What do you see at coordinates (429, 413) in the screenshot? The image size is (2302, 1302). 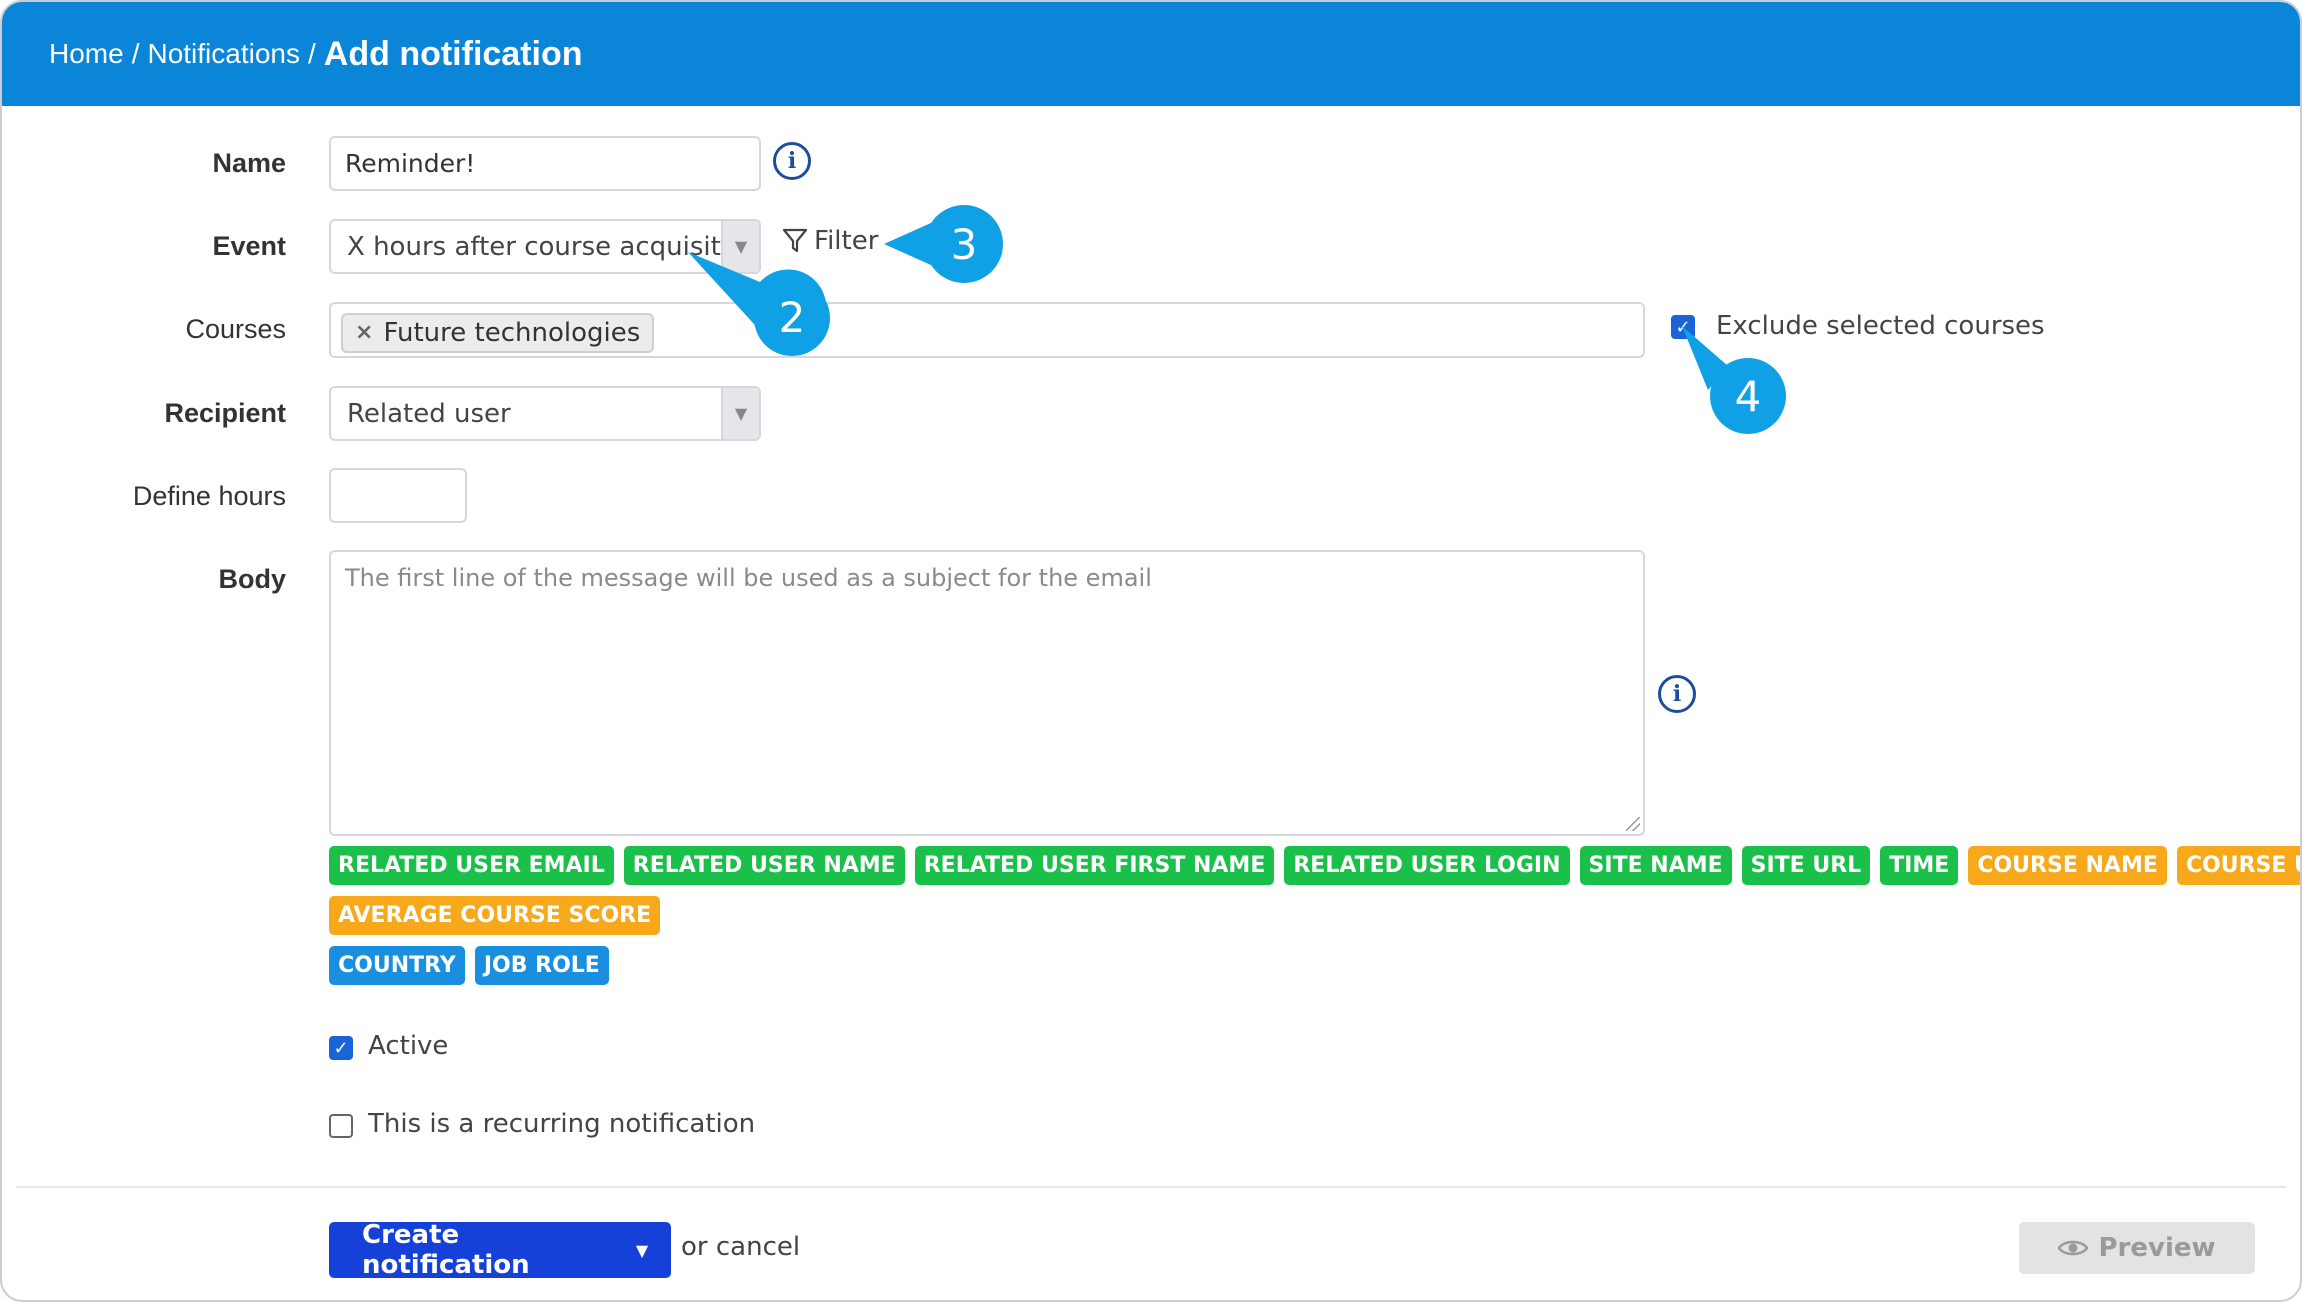 I see `recipient-select-value: Related user` at bounding box center [429, 413].